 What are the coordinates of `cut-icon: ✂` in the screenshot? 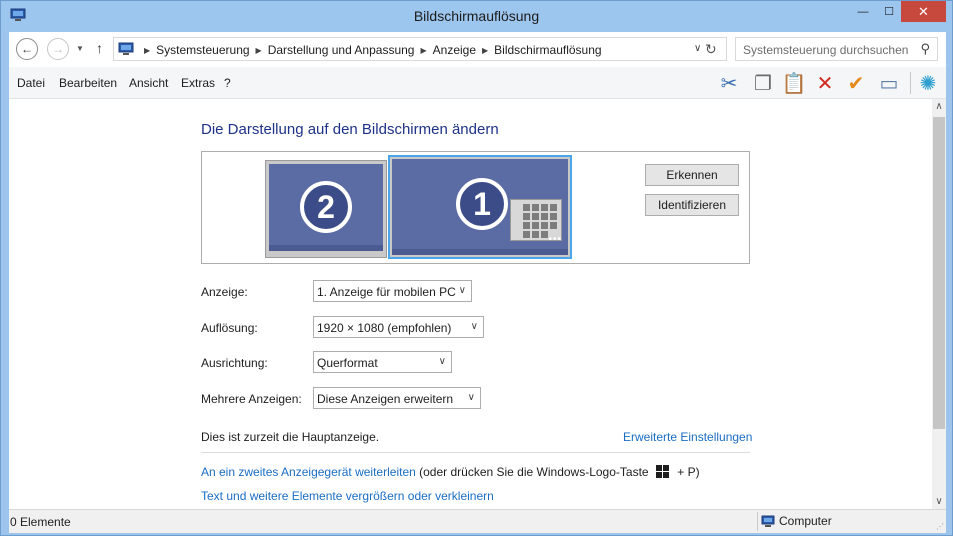 It's located at (729, 83).